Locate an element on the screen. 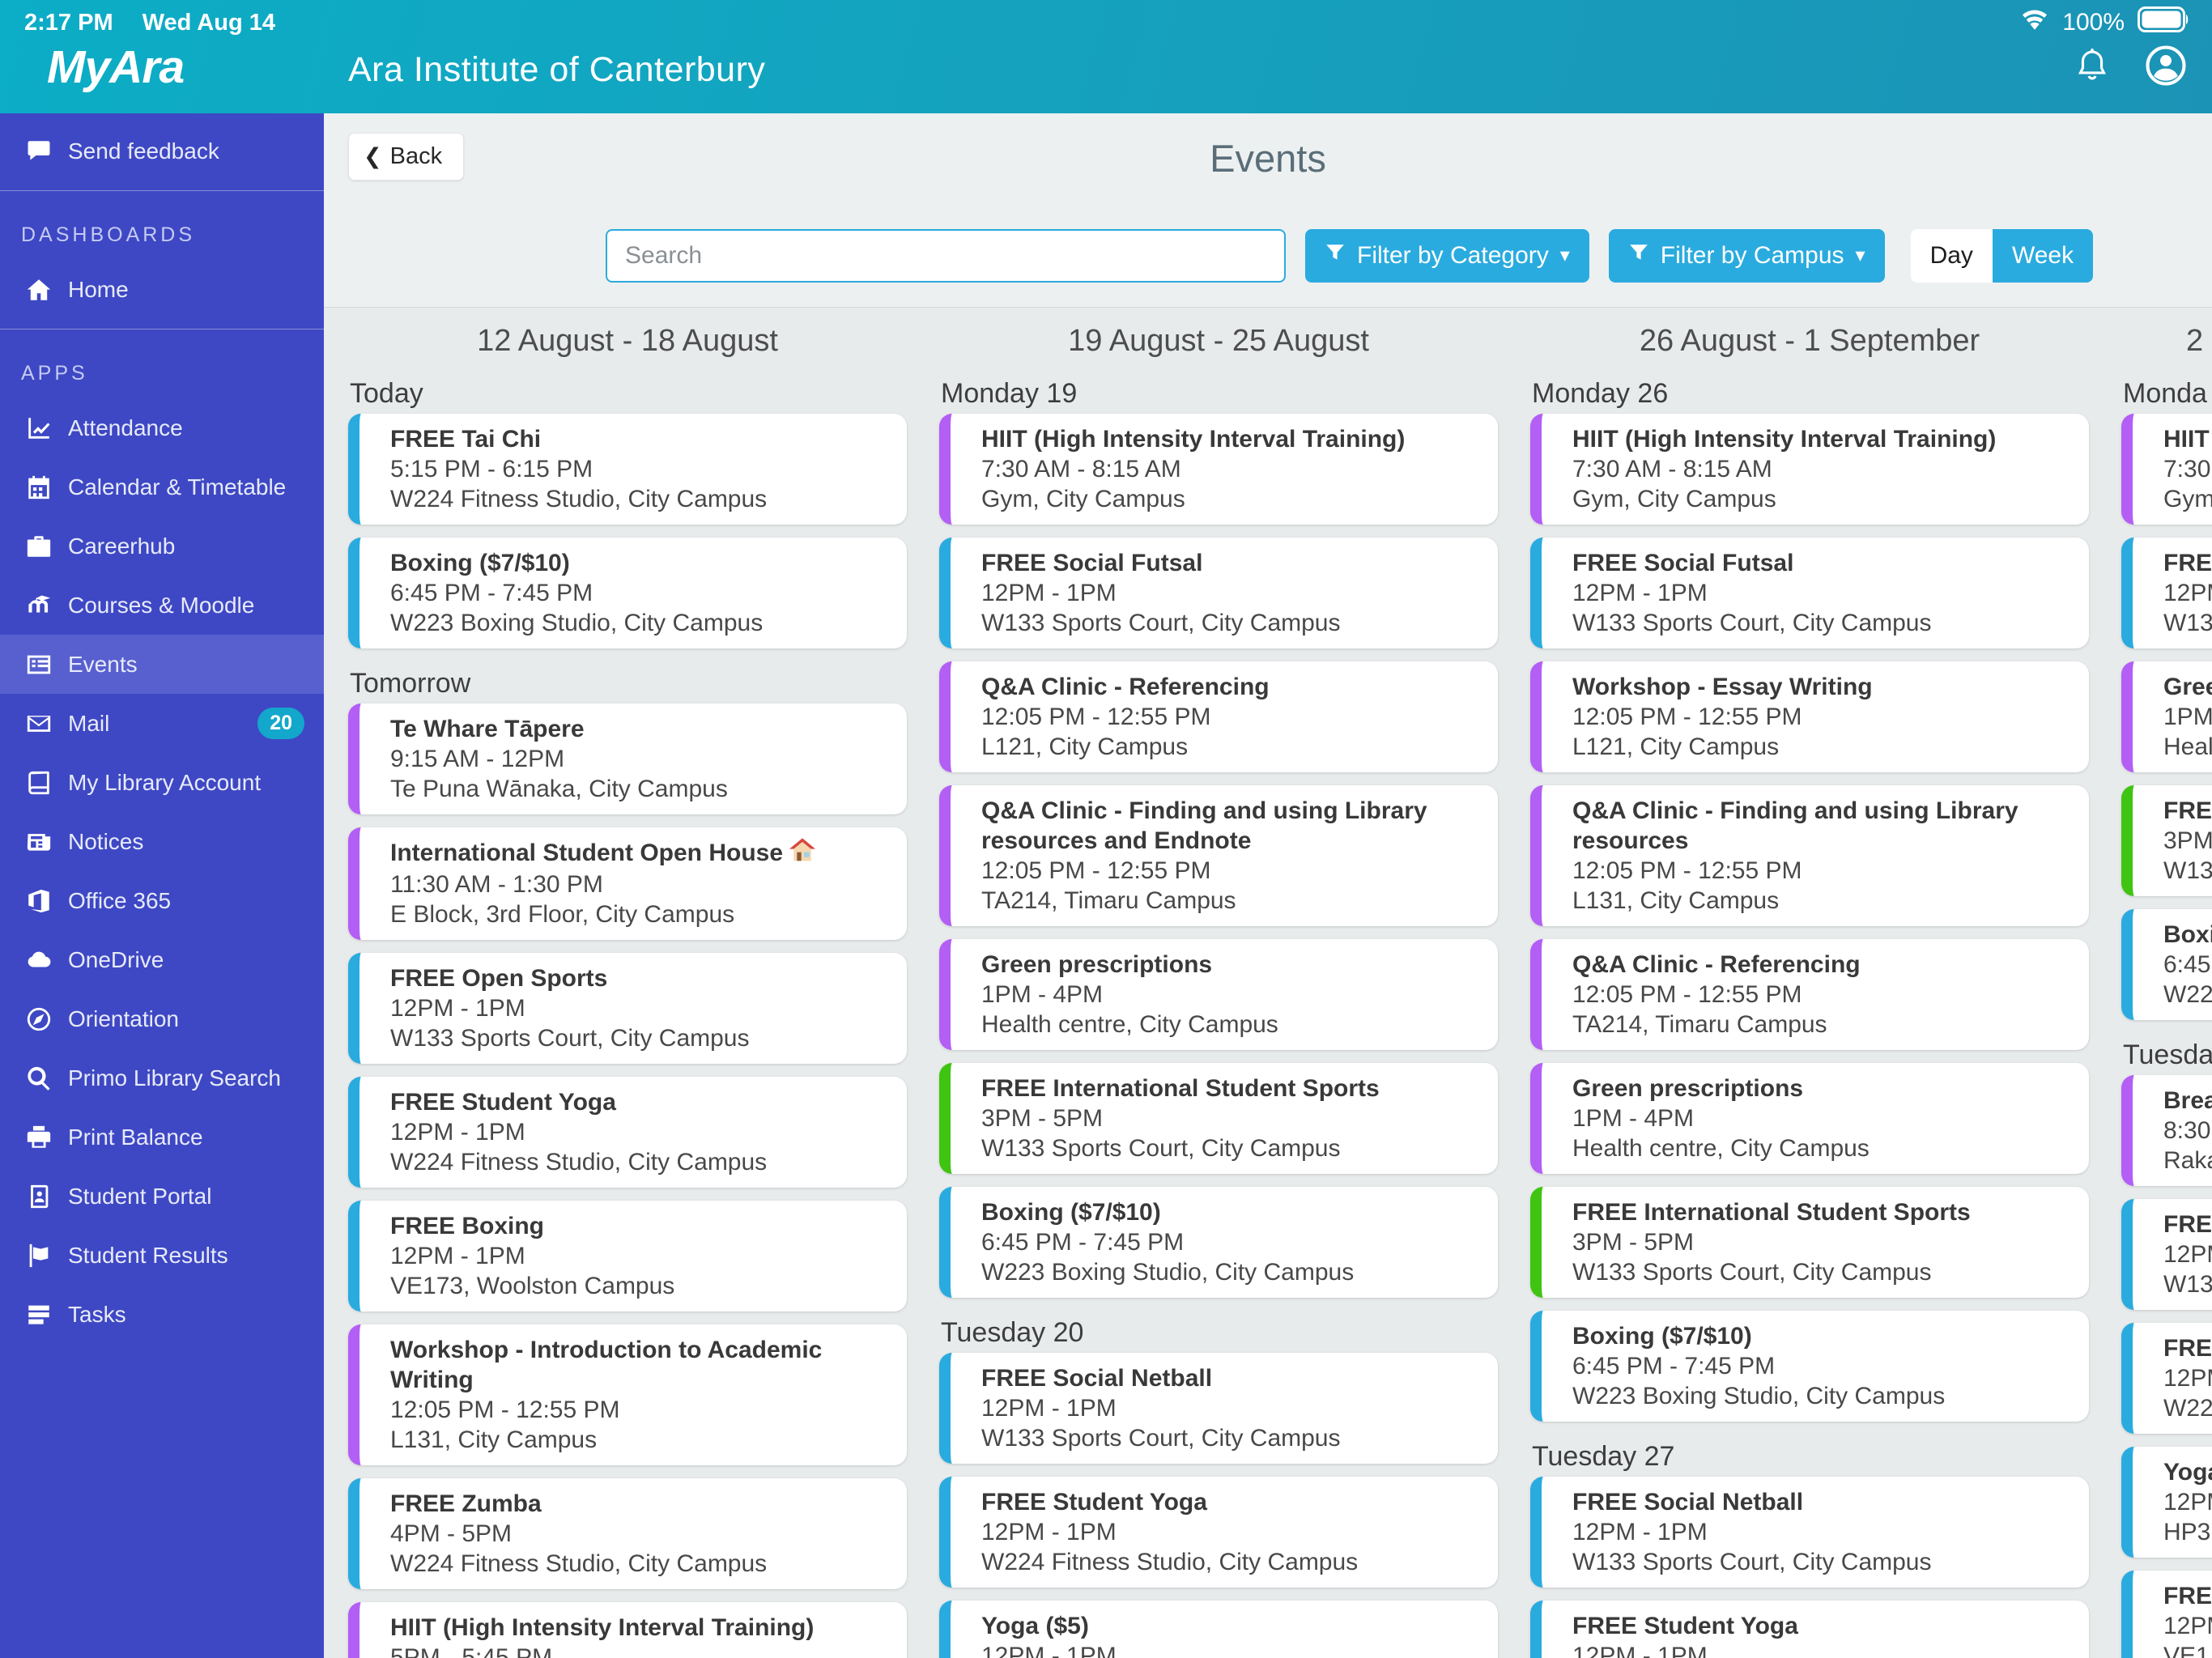  search-input is located at coordinates (946, 255).